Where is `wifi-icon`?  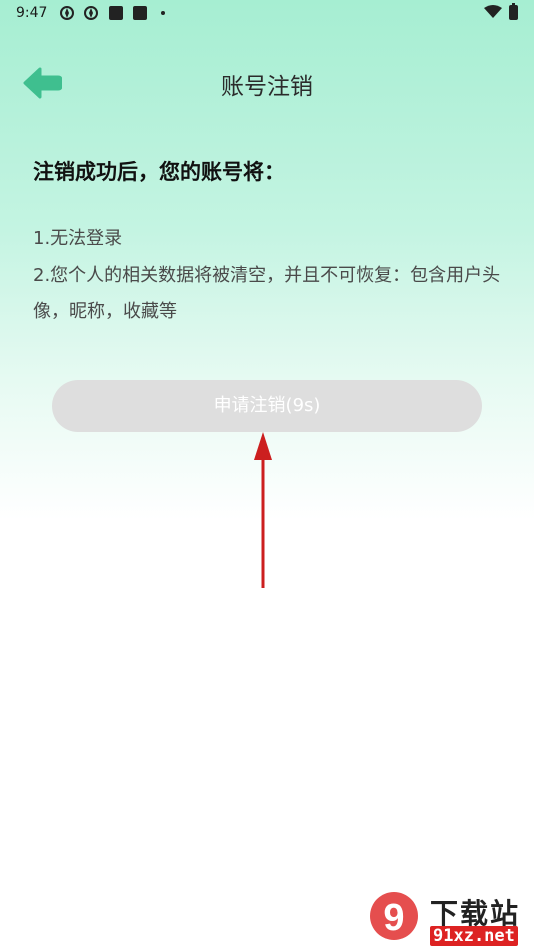
wifi-icon is located at coordinates (493, 11).